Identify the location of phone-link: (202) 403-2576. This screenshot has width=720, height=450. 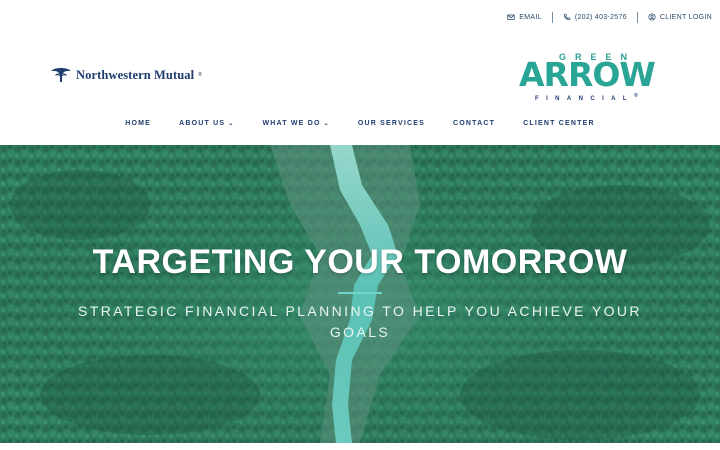
(595, 17).